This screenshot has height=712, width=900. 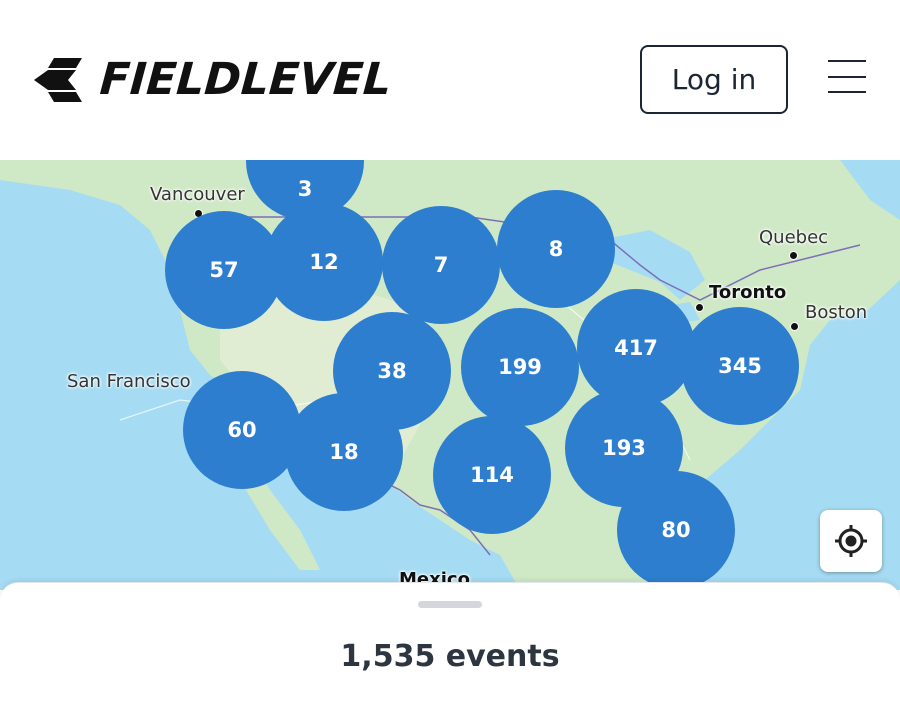 I want to click on city-label-vancouver: Vancouver, so click(x=197, y=194).